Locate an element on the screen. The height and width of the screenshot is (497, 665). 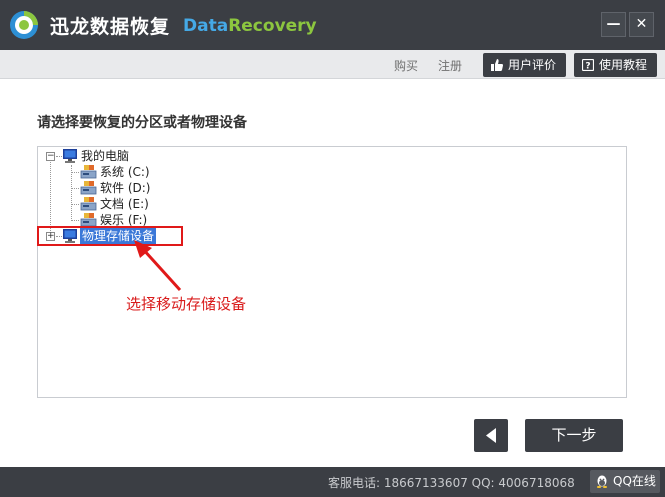
minimize-button: — is located at coordinates (613, 24).